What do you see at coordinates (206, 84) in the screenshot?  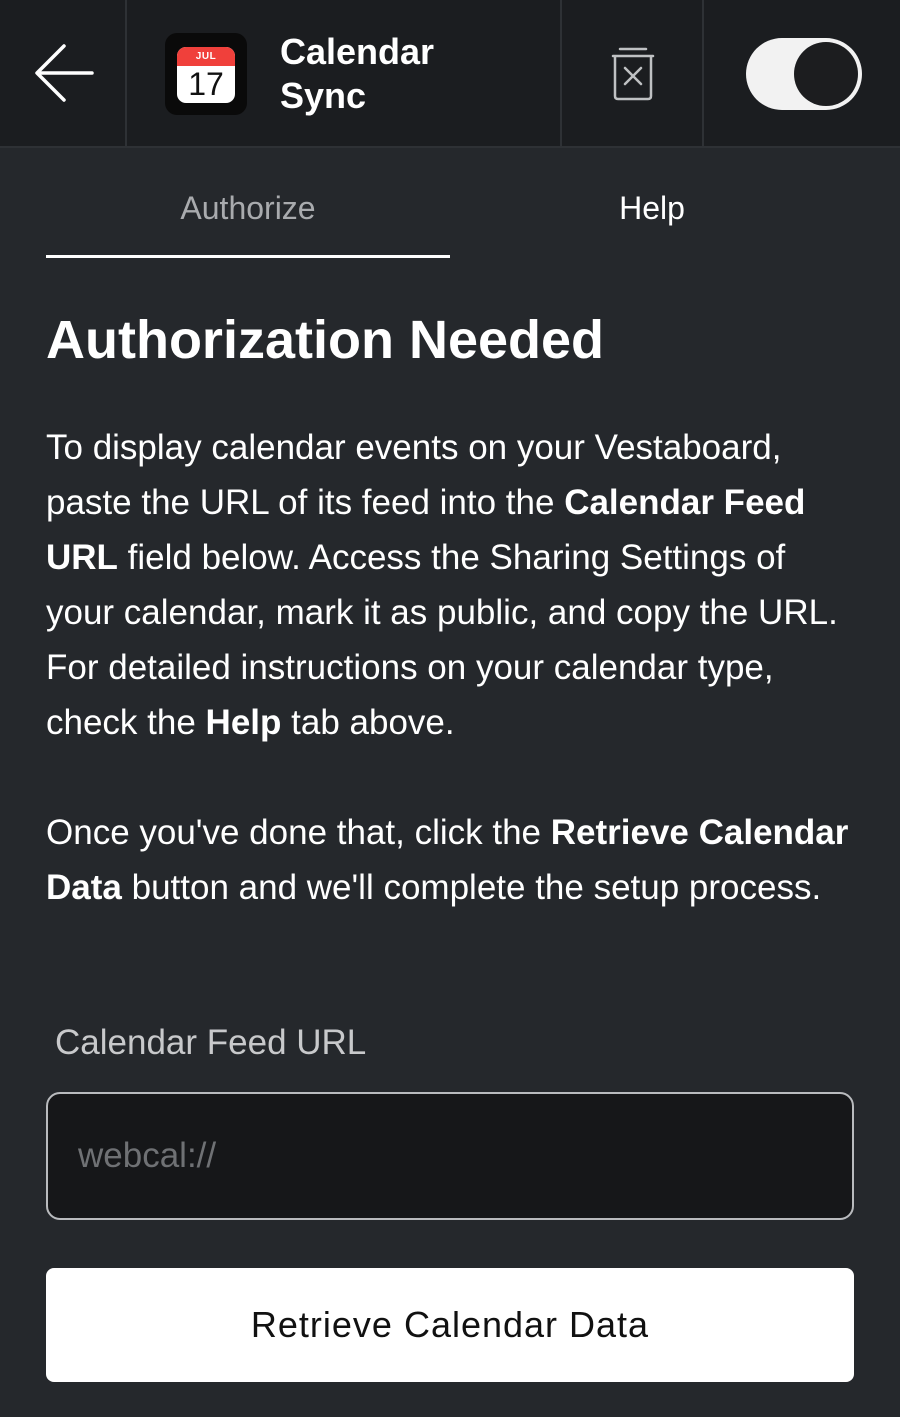 I see `calendar-icon-day: 17` at bounding box center [206, 84].